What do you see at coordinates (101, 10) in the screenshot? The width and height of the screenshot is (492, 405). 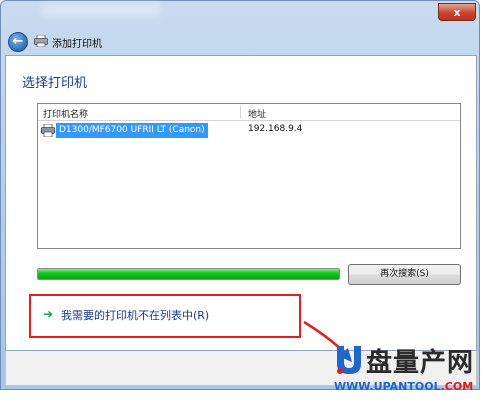 I see `titlebar-glare` at bounding box center [101, 10].